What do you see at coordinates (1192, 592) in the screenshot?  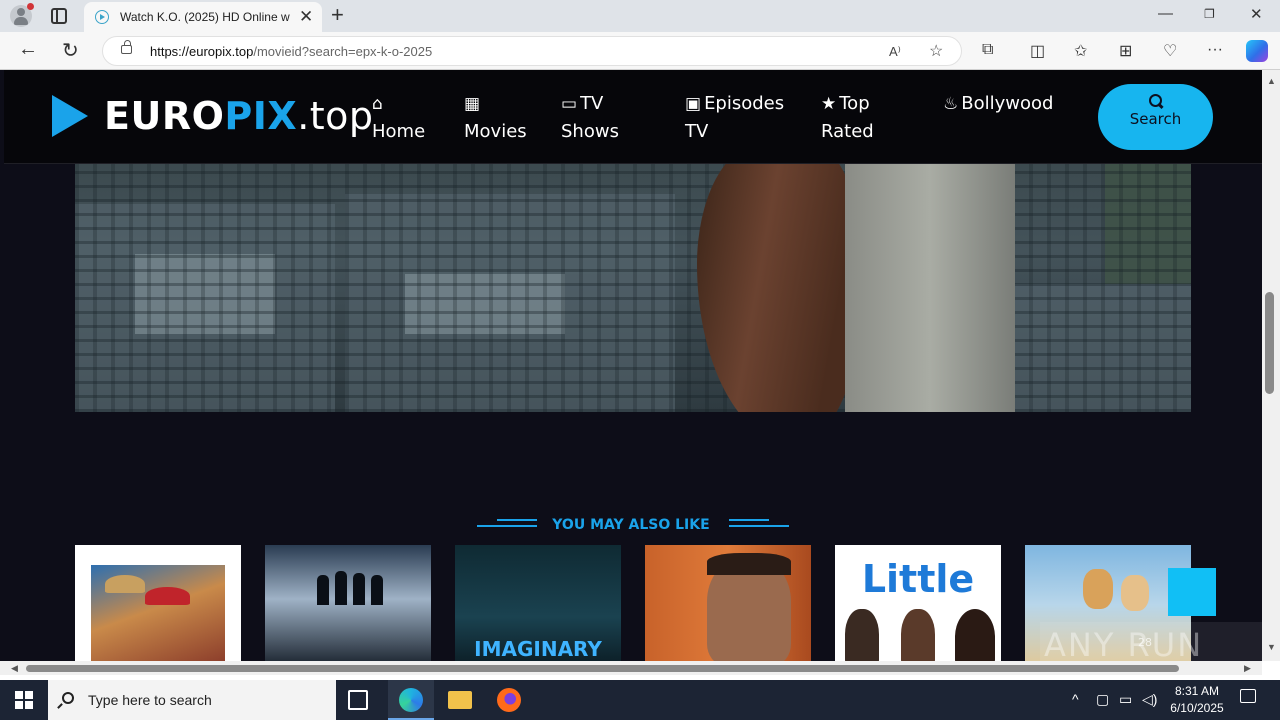 I see `overlay-ad-block` at bounding box center [1192, 592].